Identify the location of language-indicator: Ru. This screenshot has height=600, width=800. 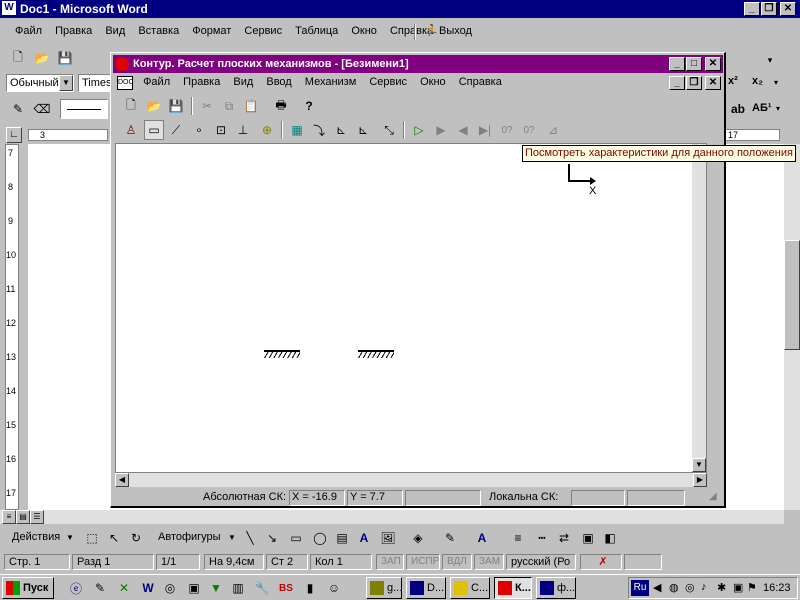
(640, 588).